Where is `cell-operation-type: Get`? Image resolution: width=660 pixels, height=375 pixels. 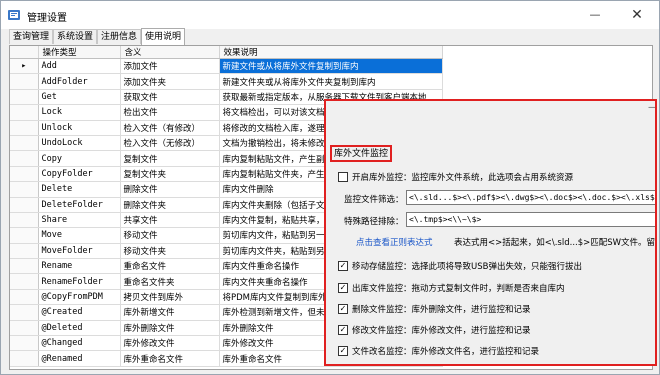
cell-operation-type: Get is located at coordinates (79, 97).